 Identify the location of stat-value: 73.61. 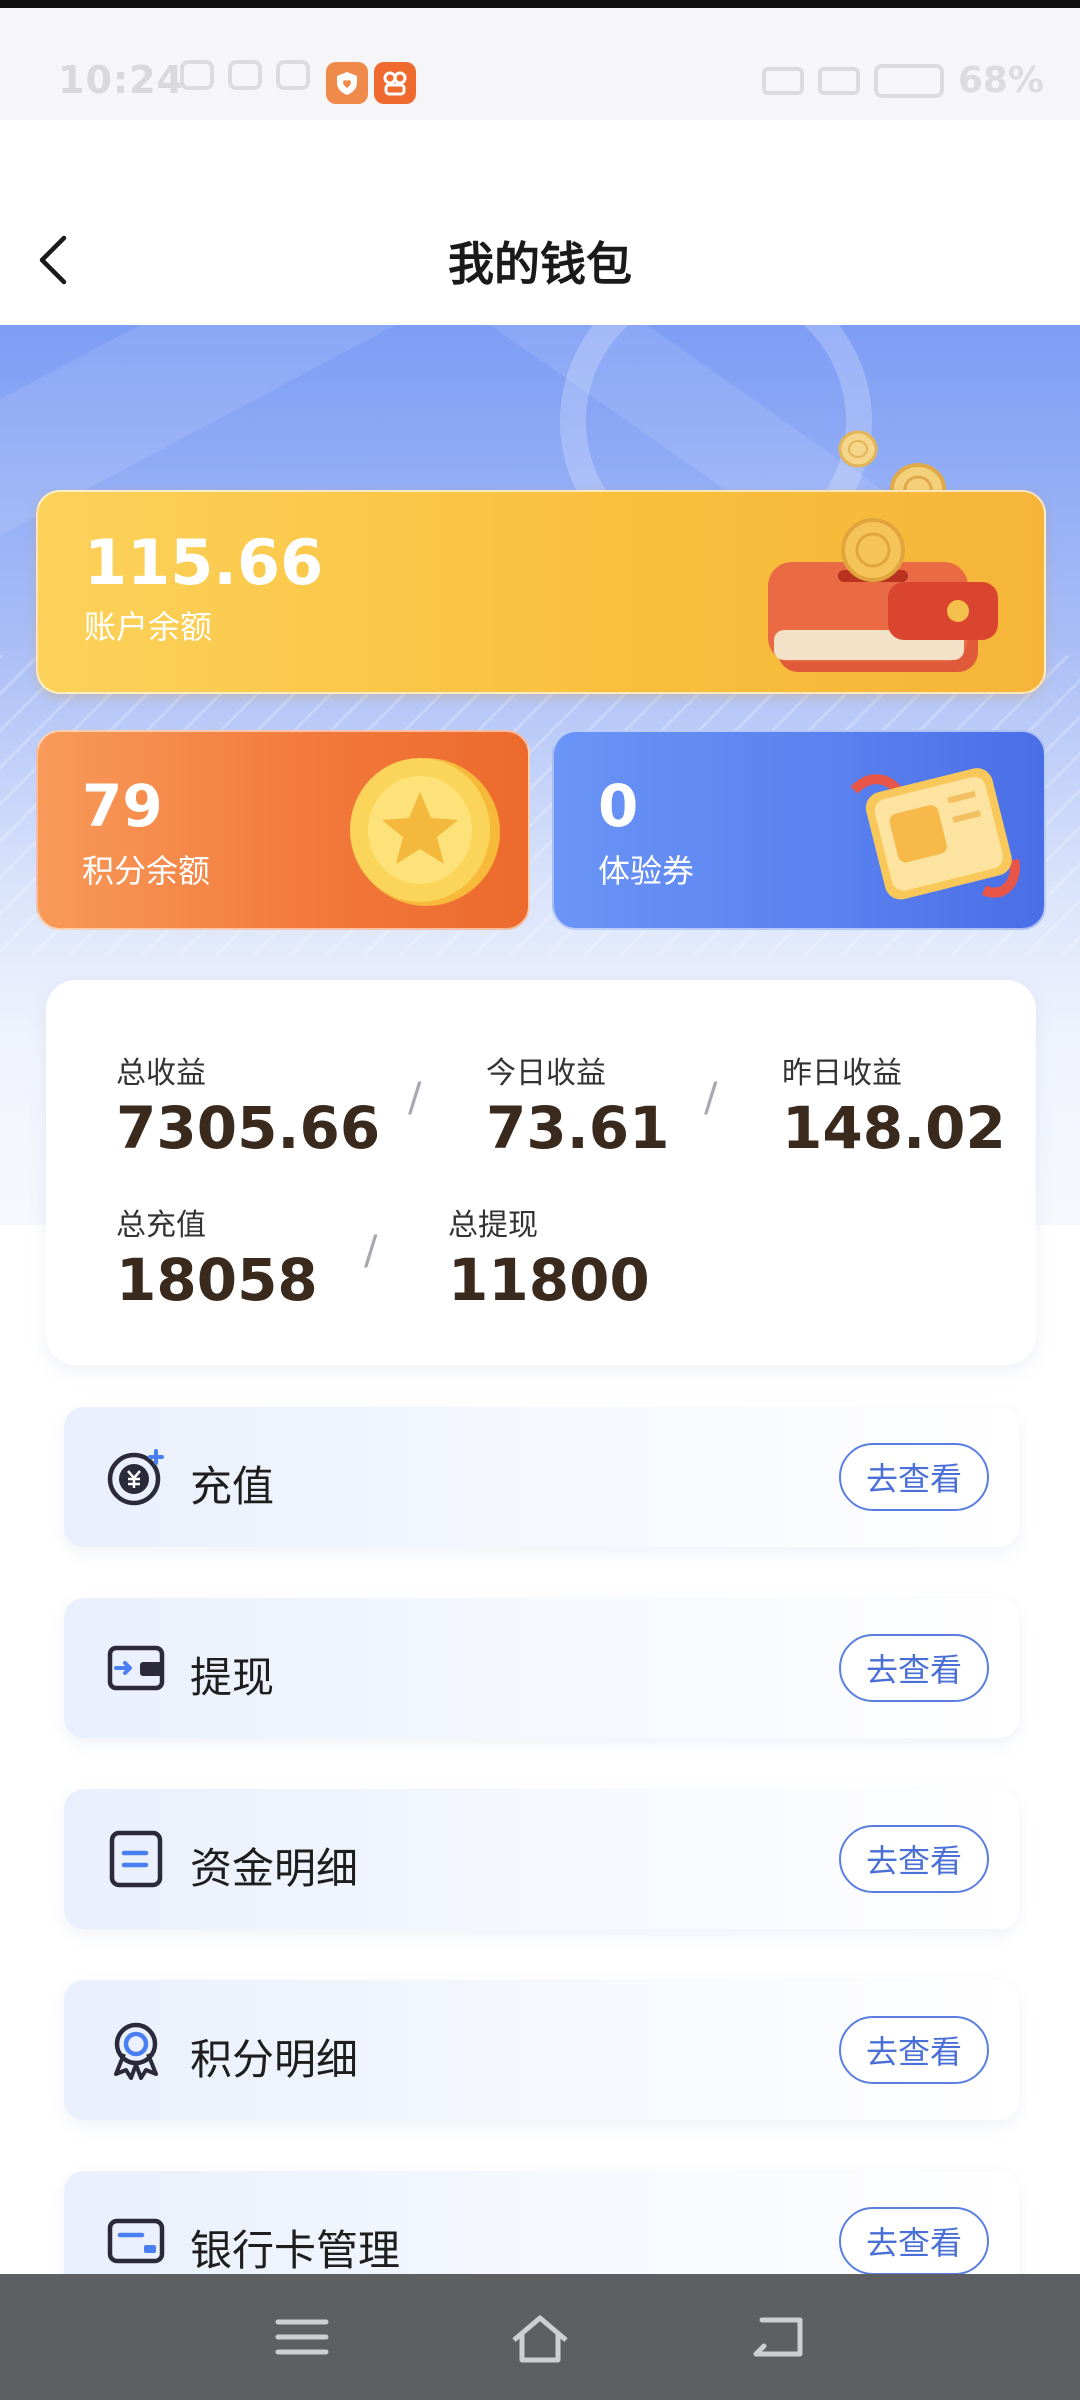
(578, 1128).